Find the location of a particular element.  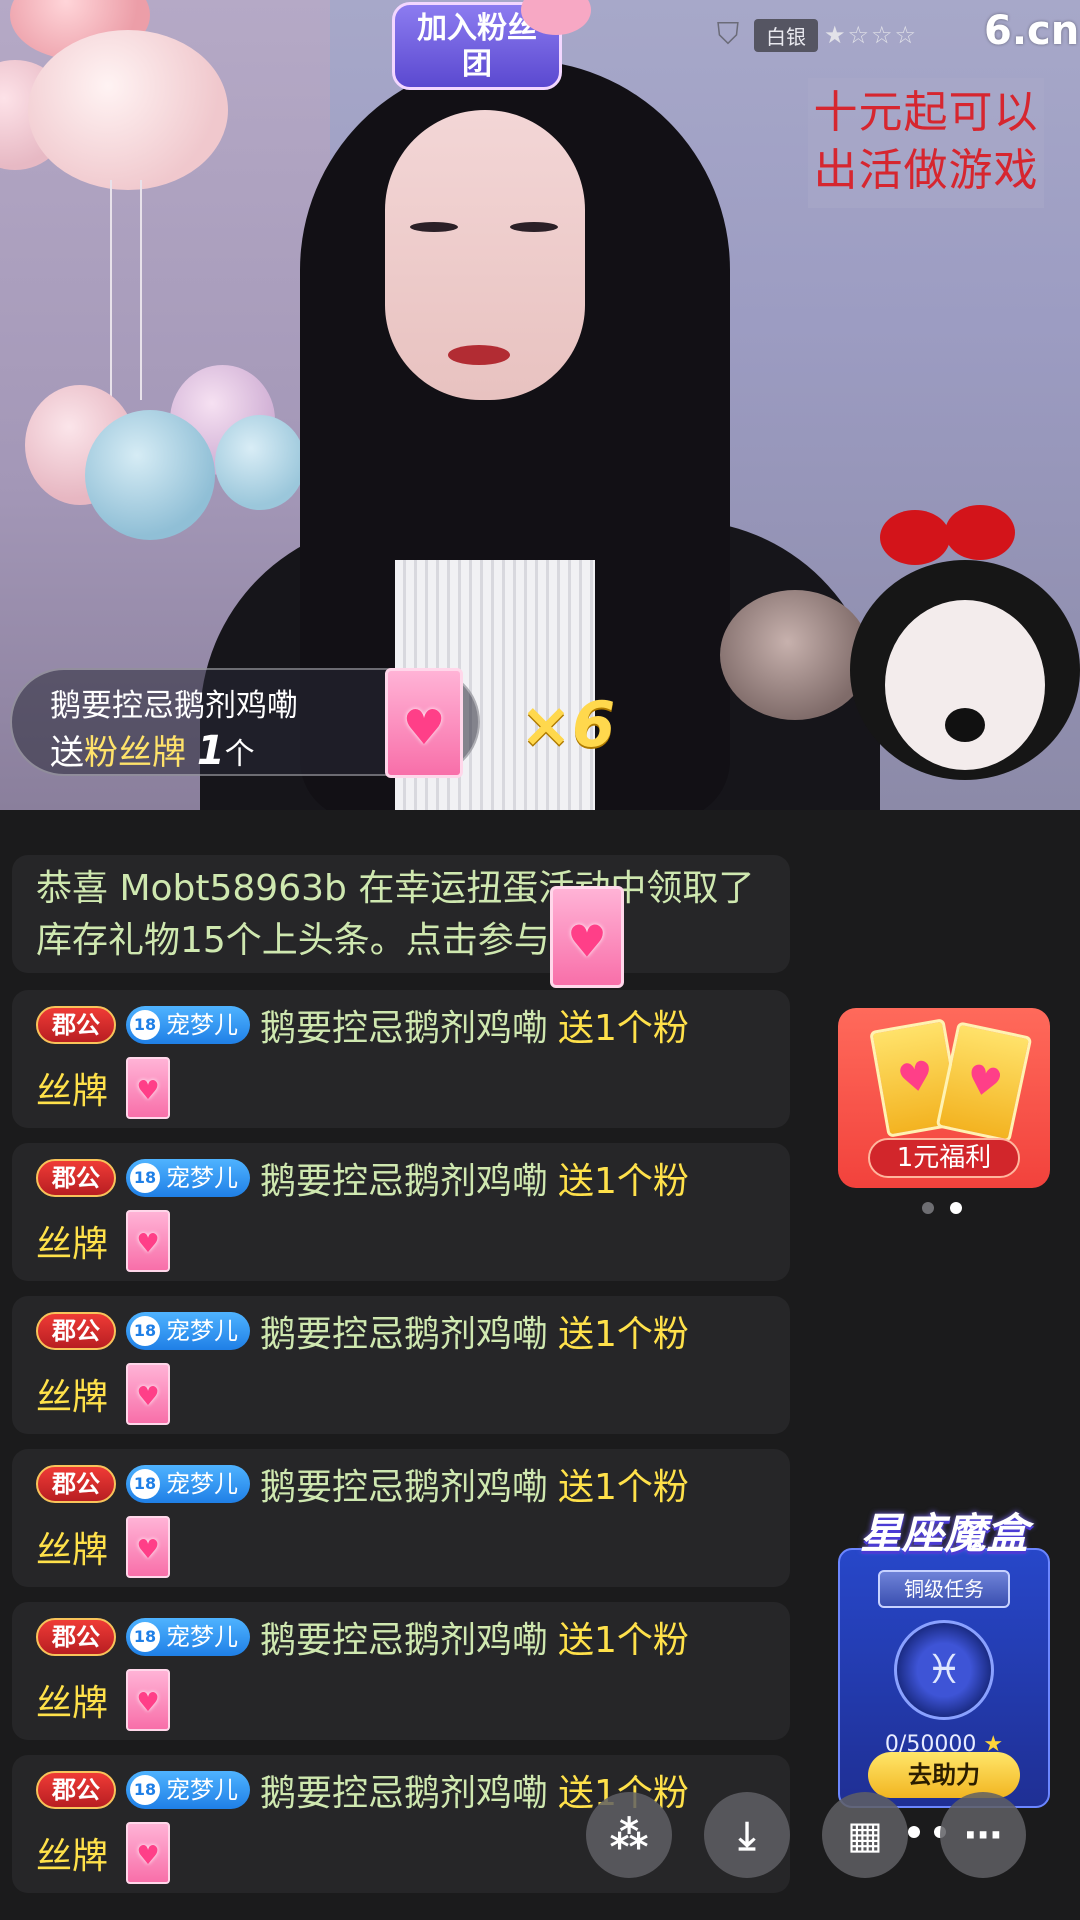

download-button: ⤓ is located at coordinates (747, 1835).